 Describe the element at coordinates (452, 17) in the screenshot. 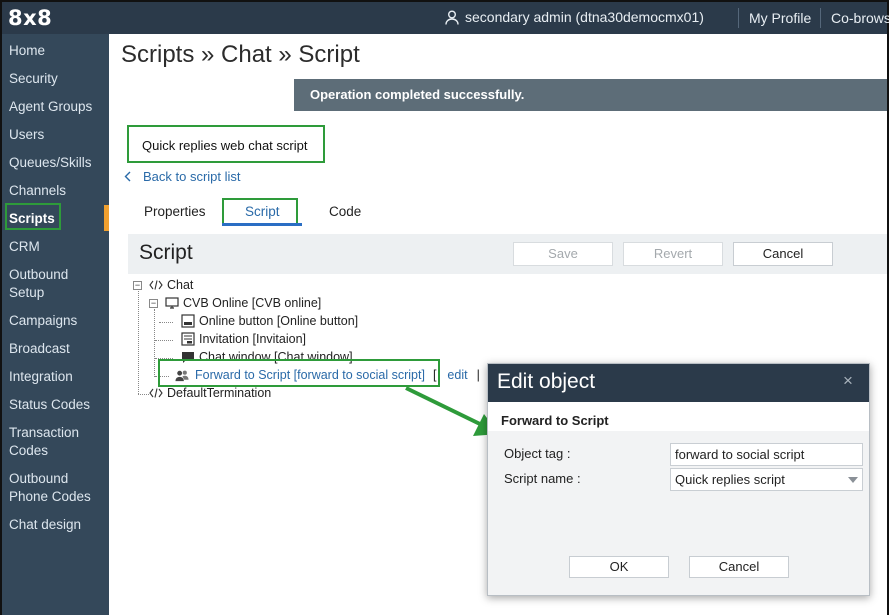

I see `user-icon` at that location.